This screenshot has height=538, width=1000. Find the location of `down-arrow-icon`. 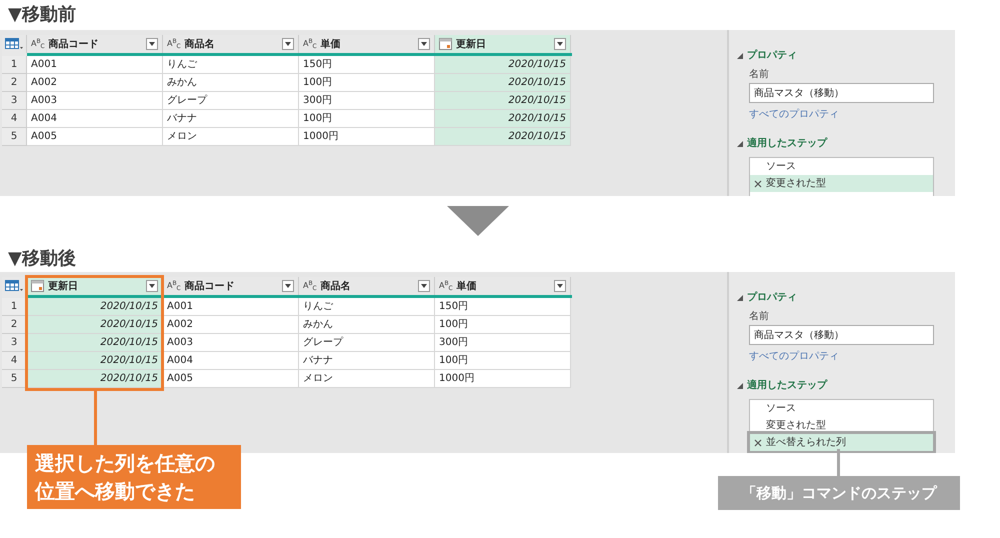

down-arrow-icon is located at coordinates (477, 221).